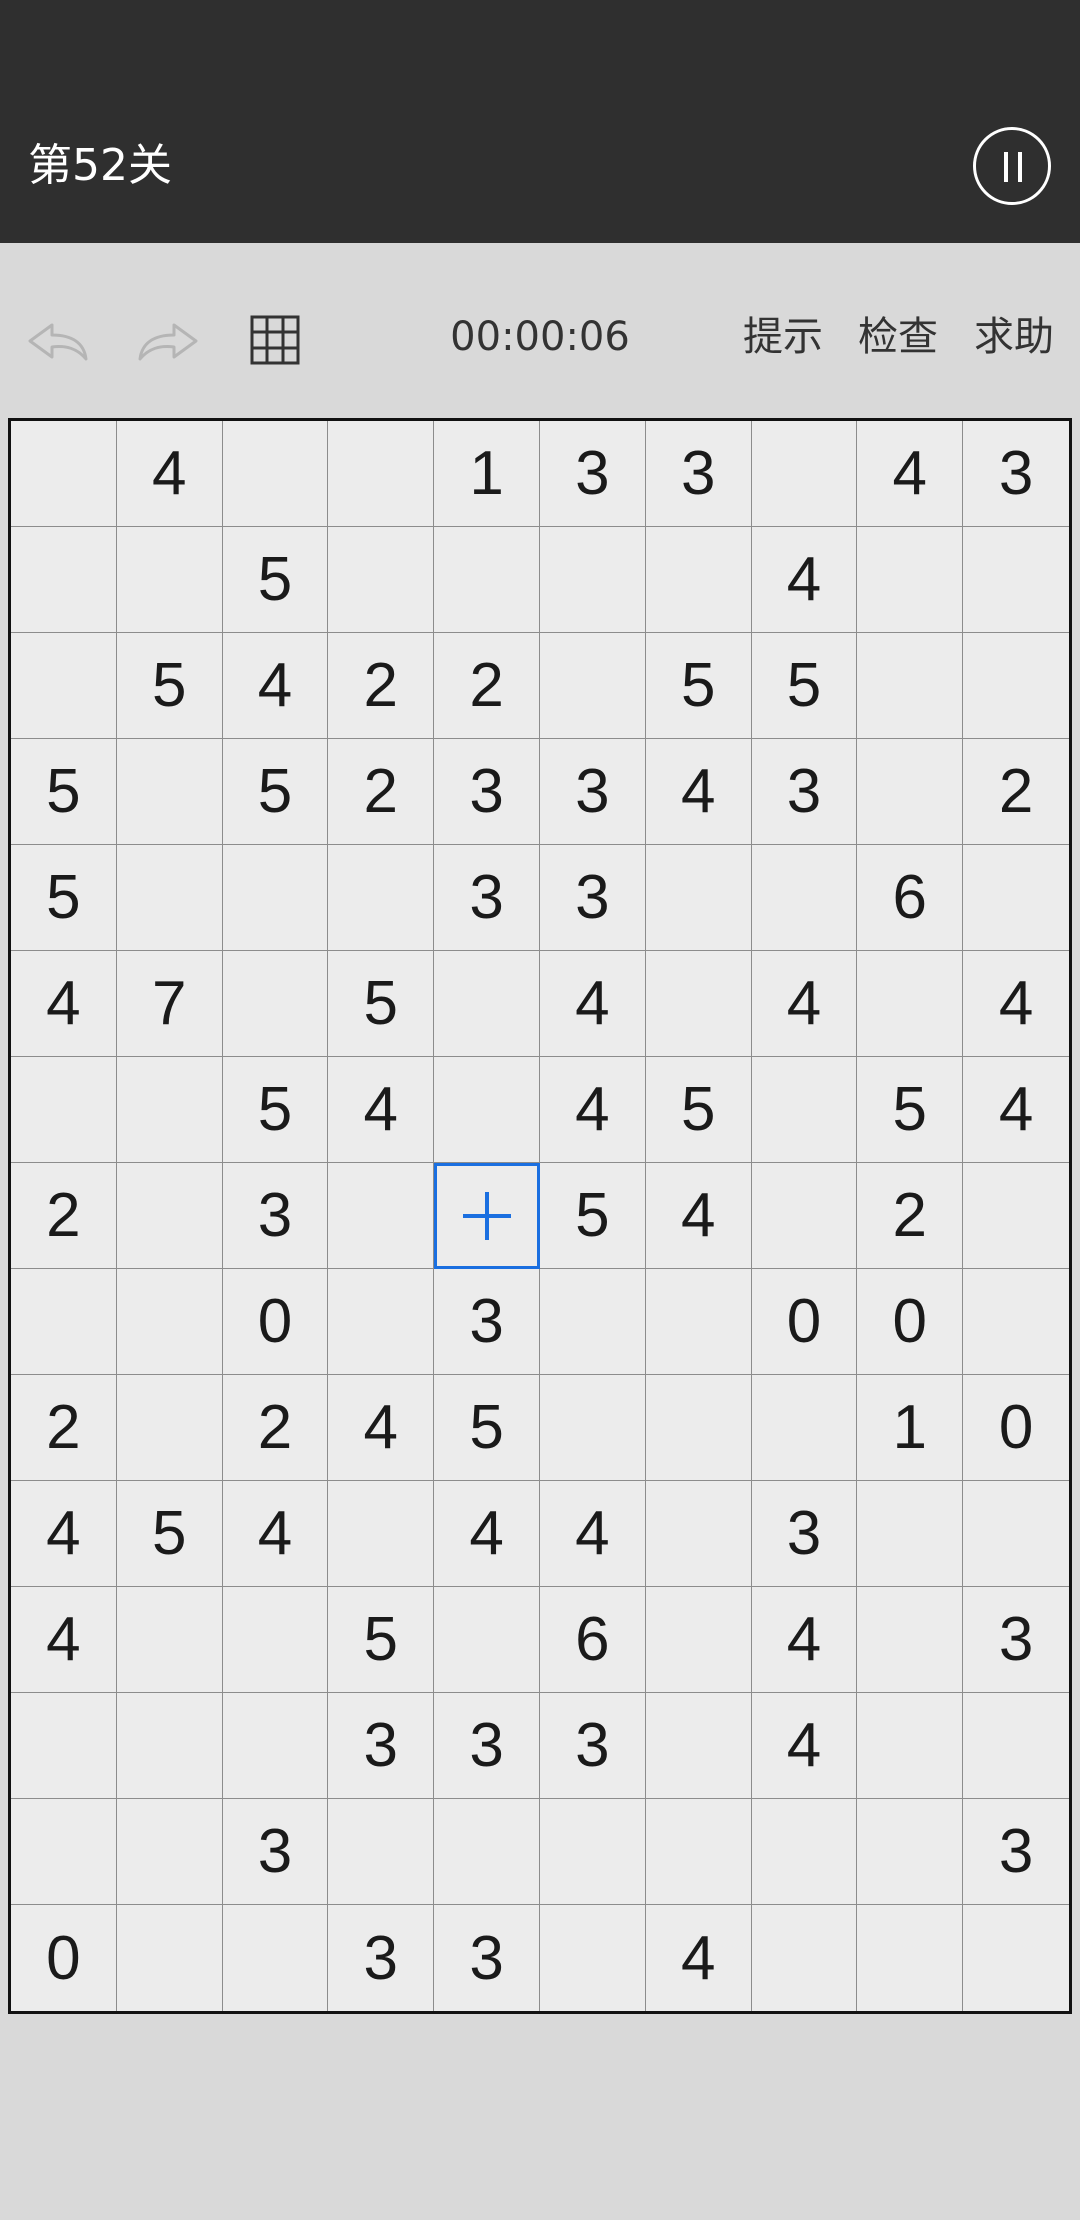  Describe the element at coordinates (169, 1004) in the screenshot. I see `grid-cell: 7` at that location.